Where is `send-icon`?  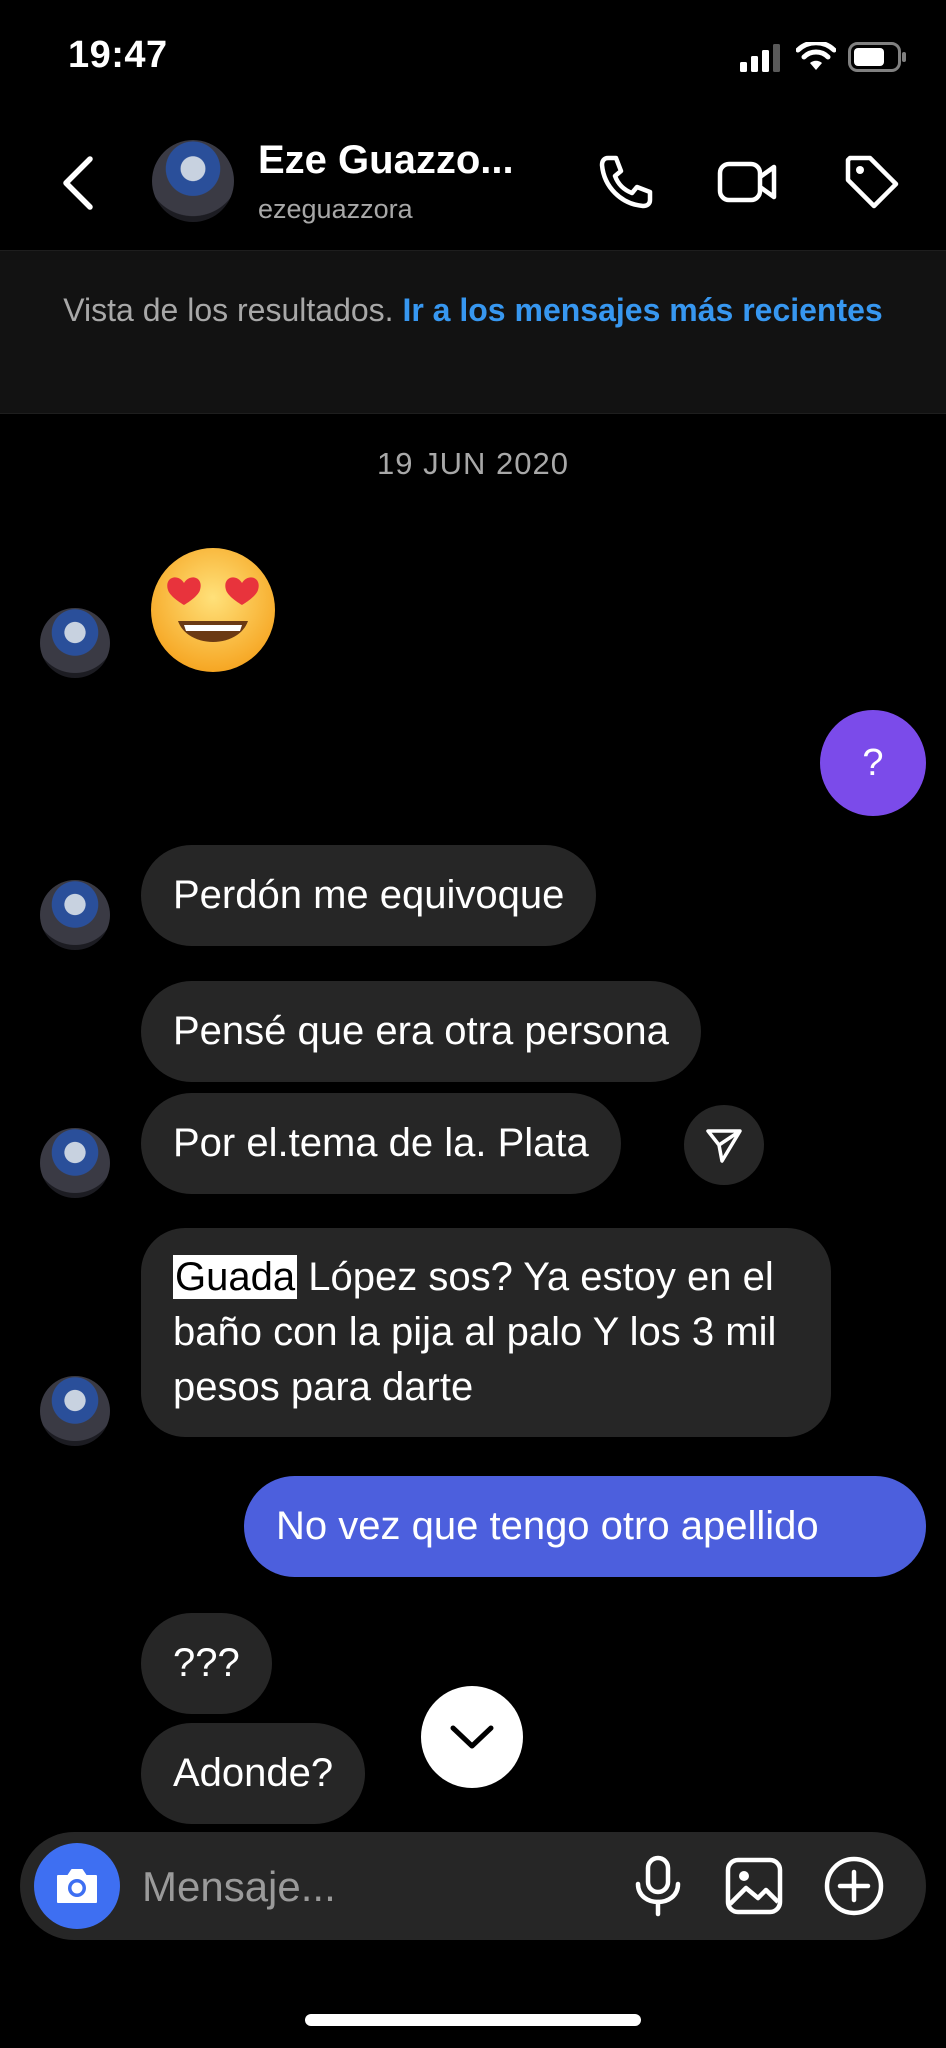 send-icon is located at coordinates (724, 1146).